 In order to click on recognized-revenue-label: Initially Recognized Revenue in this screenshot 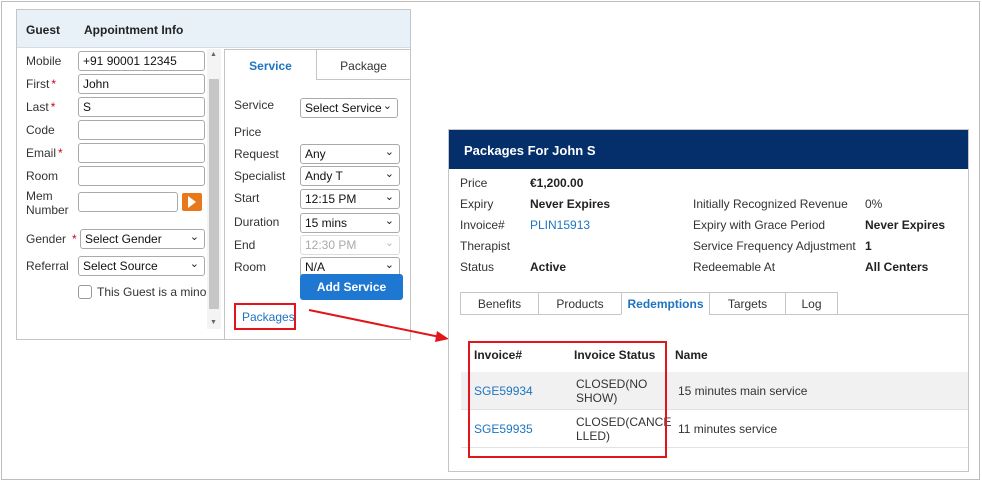, I will do `click(770, 204)`.